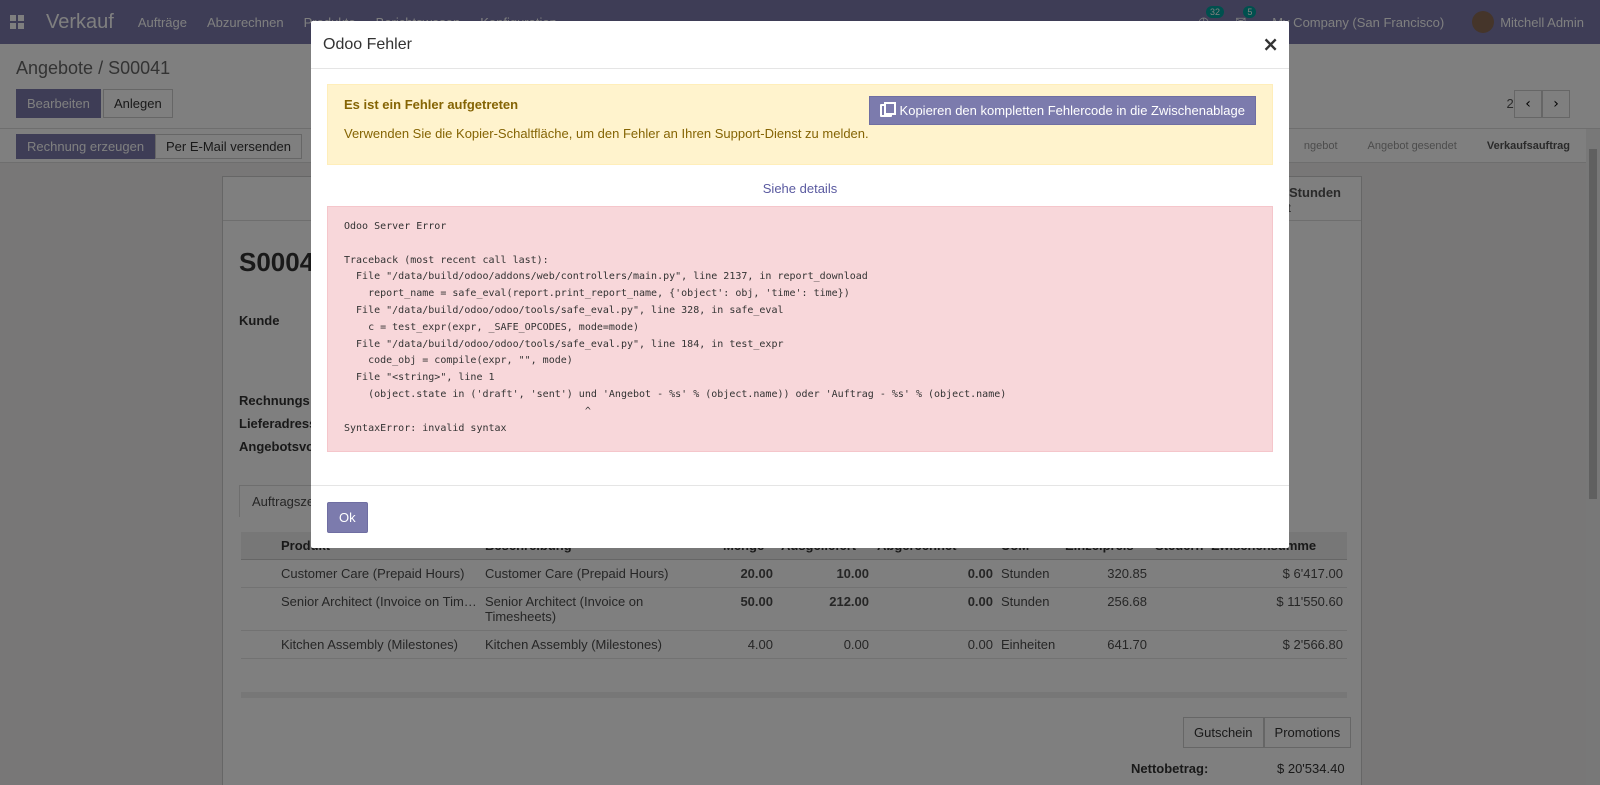 This screenshot has height=785, width=1600. What do you see at coordinates (367, 44) in the screenshot?
I see `dialog-title: Odoo Fehler` at bounding box center [367, 44].